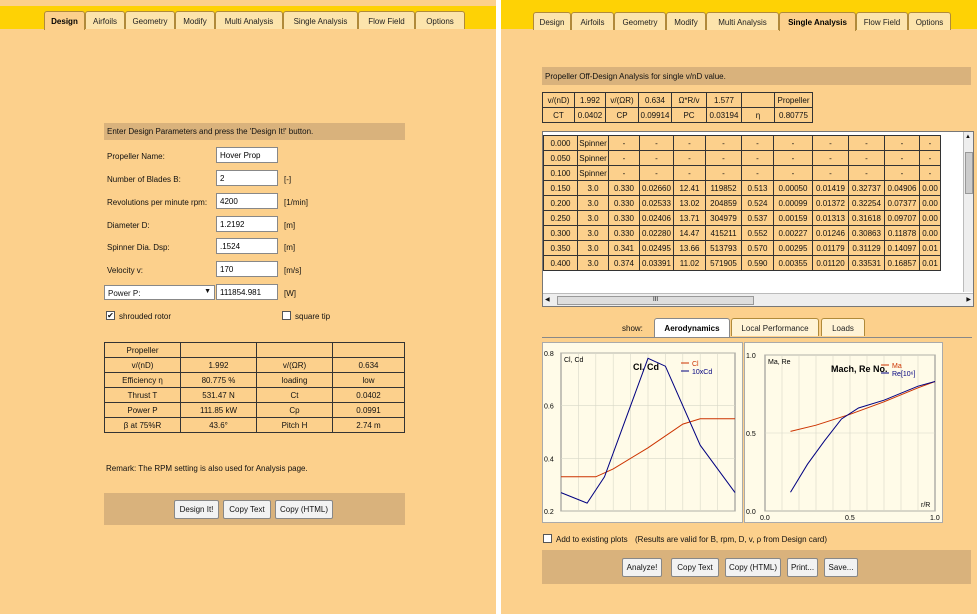 This screenshot has width=977, height=614. What do you see at coordinates (145, 316) in the screenshot?
I see `shrouded-rotor-label: shrouded rotor` at bounding box center [145, 316].